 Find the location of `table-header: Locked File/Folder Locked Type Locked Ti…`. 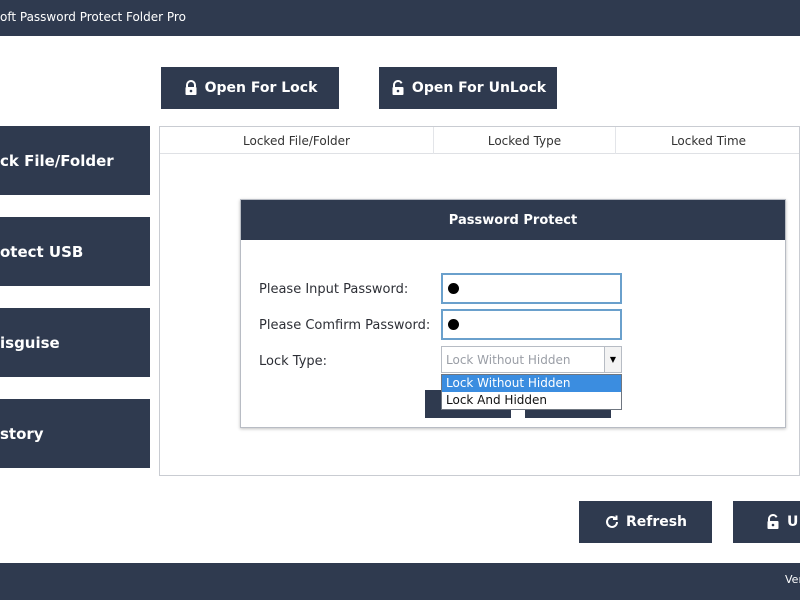

table-header: Locked File/Folder Locked Type Locked Ti… is located at coordinates (479, 140).